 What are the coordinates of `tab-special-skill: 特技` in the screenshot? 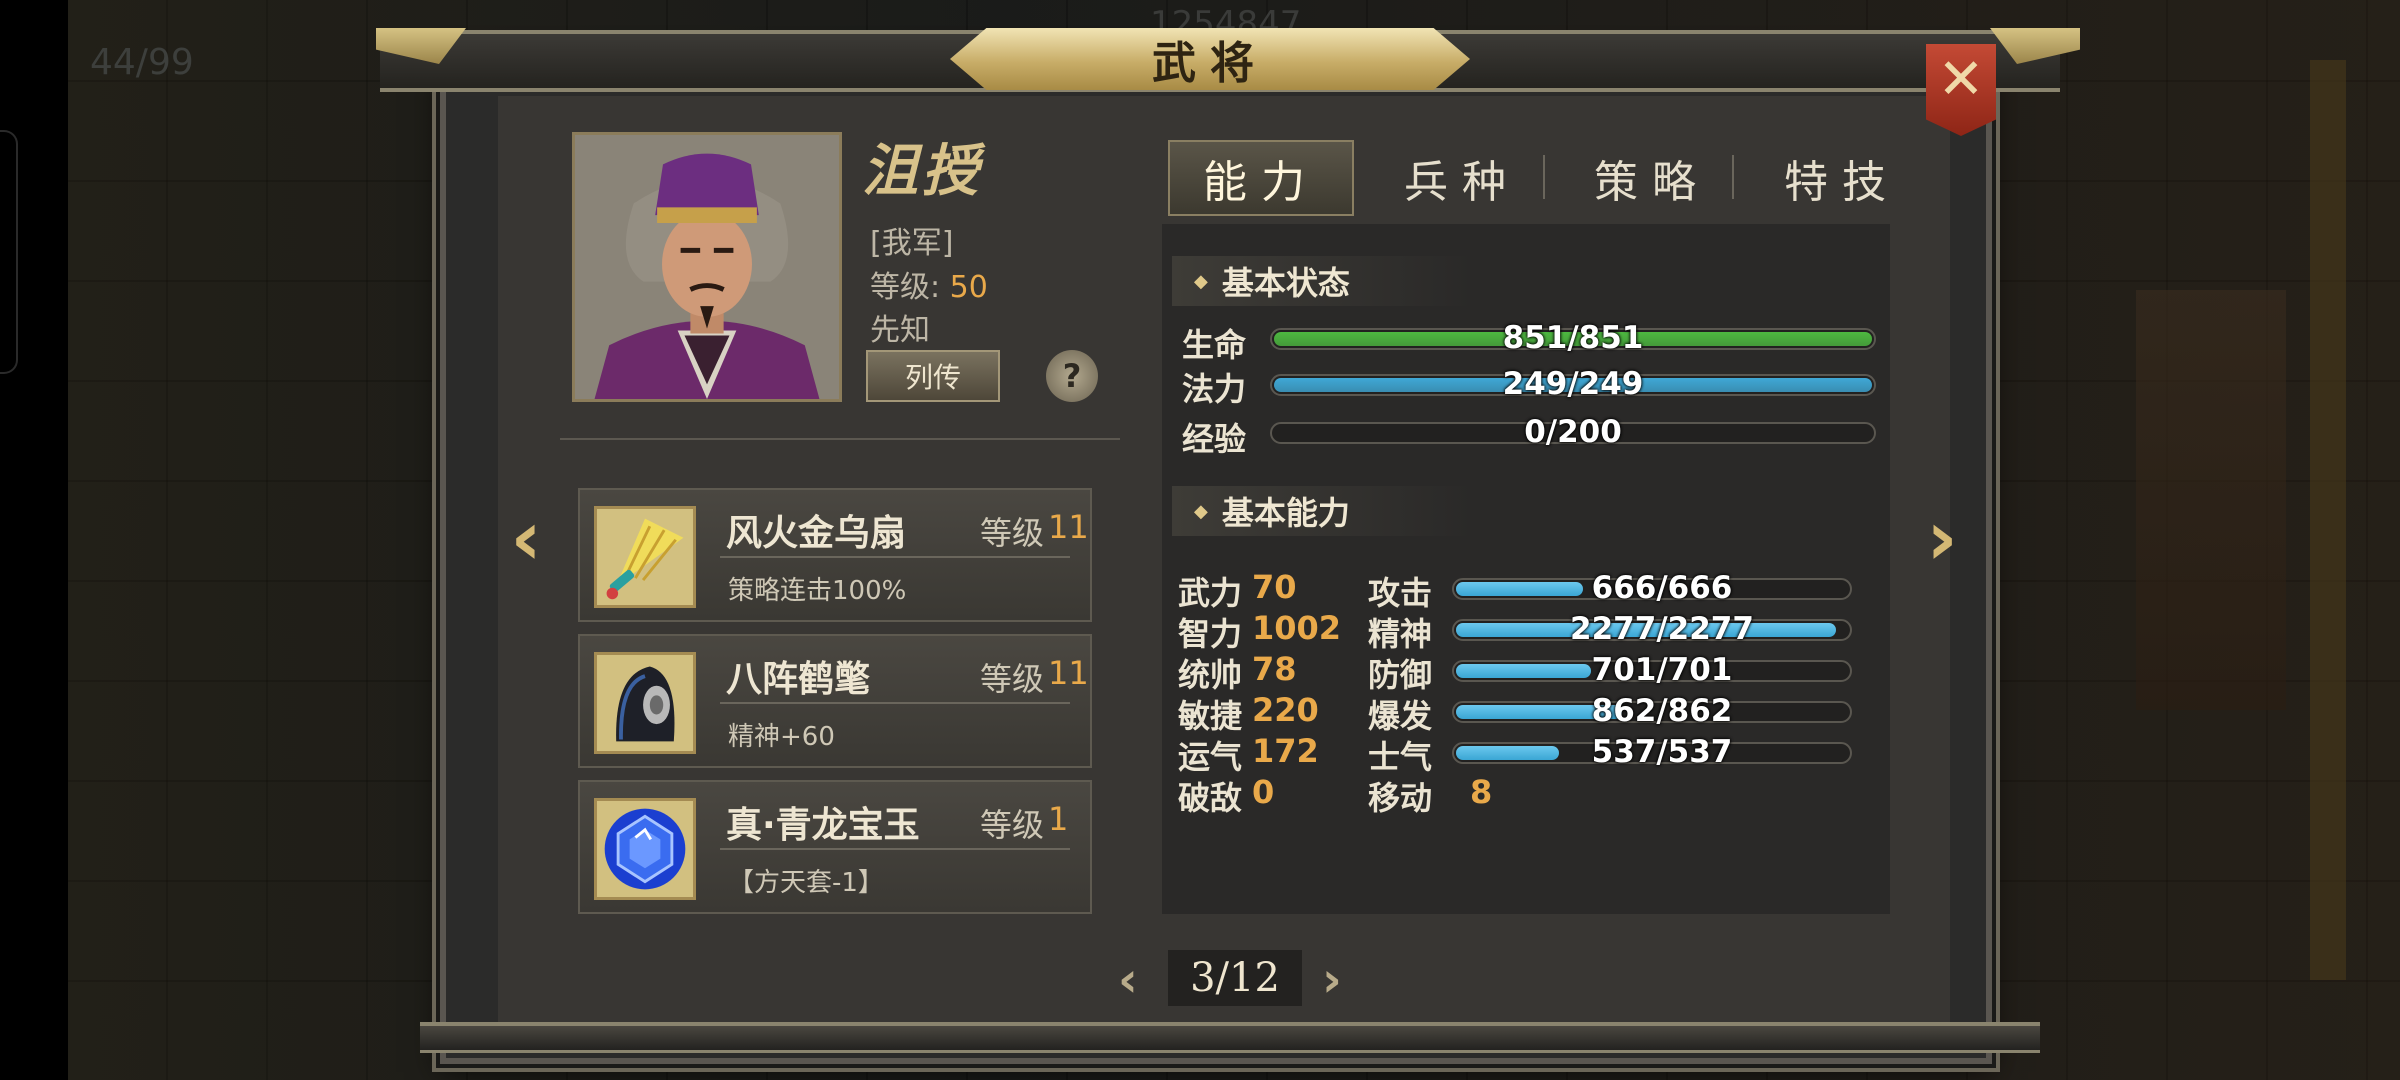 It's located at (1842, 178).